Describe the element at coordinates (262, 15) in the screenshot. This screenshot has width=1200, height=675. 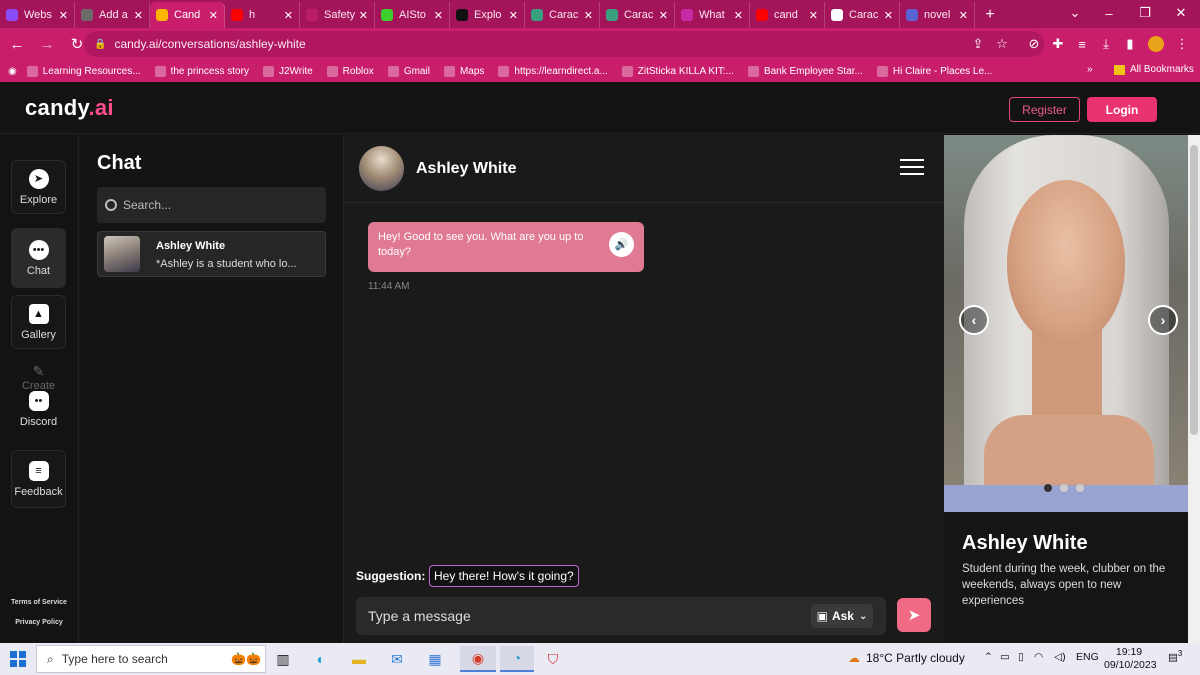
I see `browser-tab: h ✕` at that location.